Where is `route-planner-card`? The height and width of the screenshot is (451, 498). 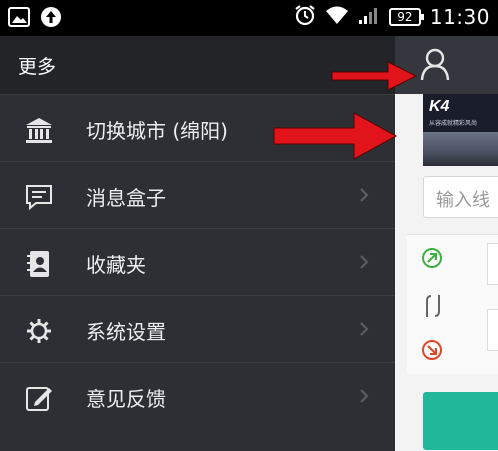 route-planner-card is located at coordinates (452, 304).